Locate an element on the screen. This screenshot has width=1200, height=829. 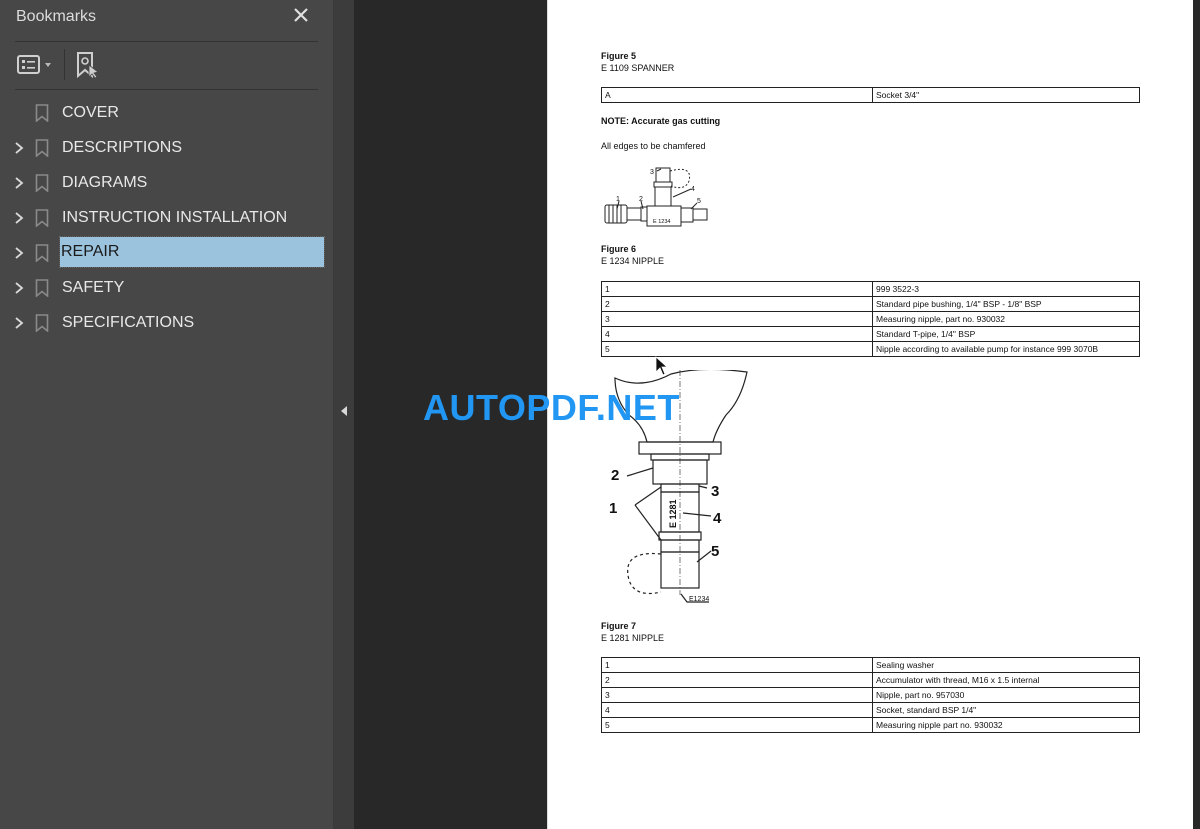
figure6-diagram: 1 2 3 4 5 E 1234 is located at coordinates (656, 197).